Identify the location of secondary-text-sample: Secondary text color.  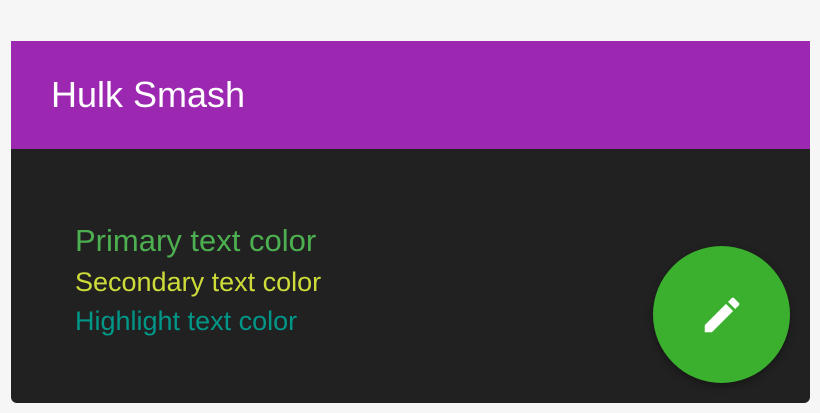
(198, 282).